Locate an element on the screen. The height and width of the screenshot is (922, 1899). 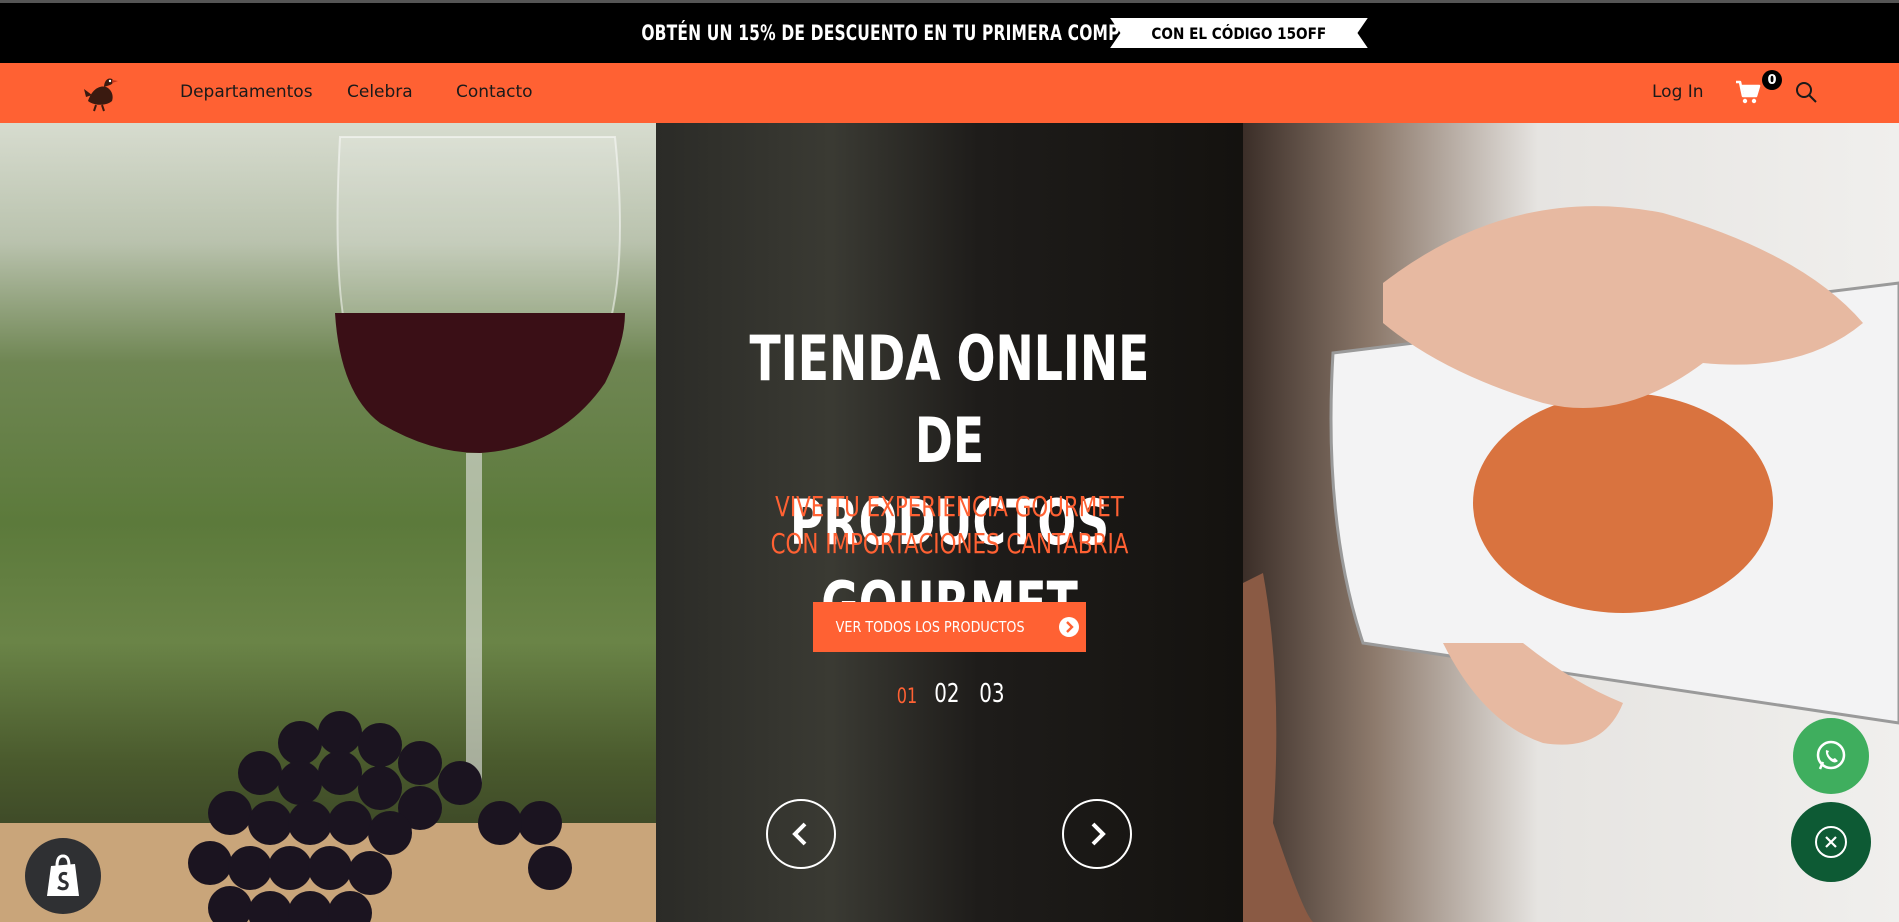
nav-link-celebra: Celebra is located at coordinates (380, 92).